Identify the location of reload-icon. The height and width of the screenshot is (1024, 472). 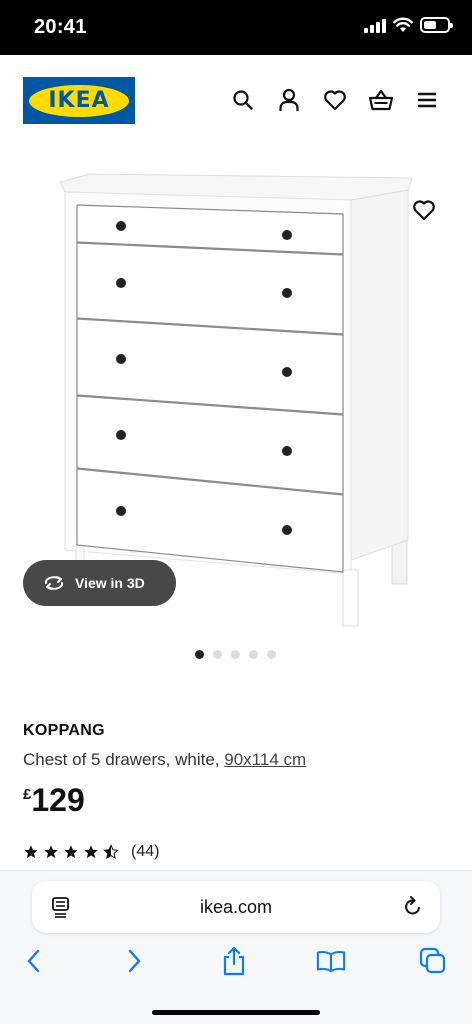
(413, 907).